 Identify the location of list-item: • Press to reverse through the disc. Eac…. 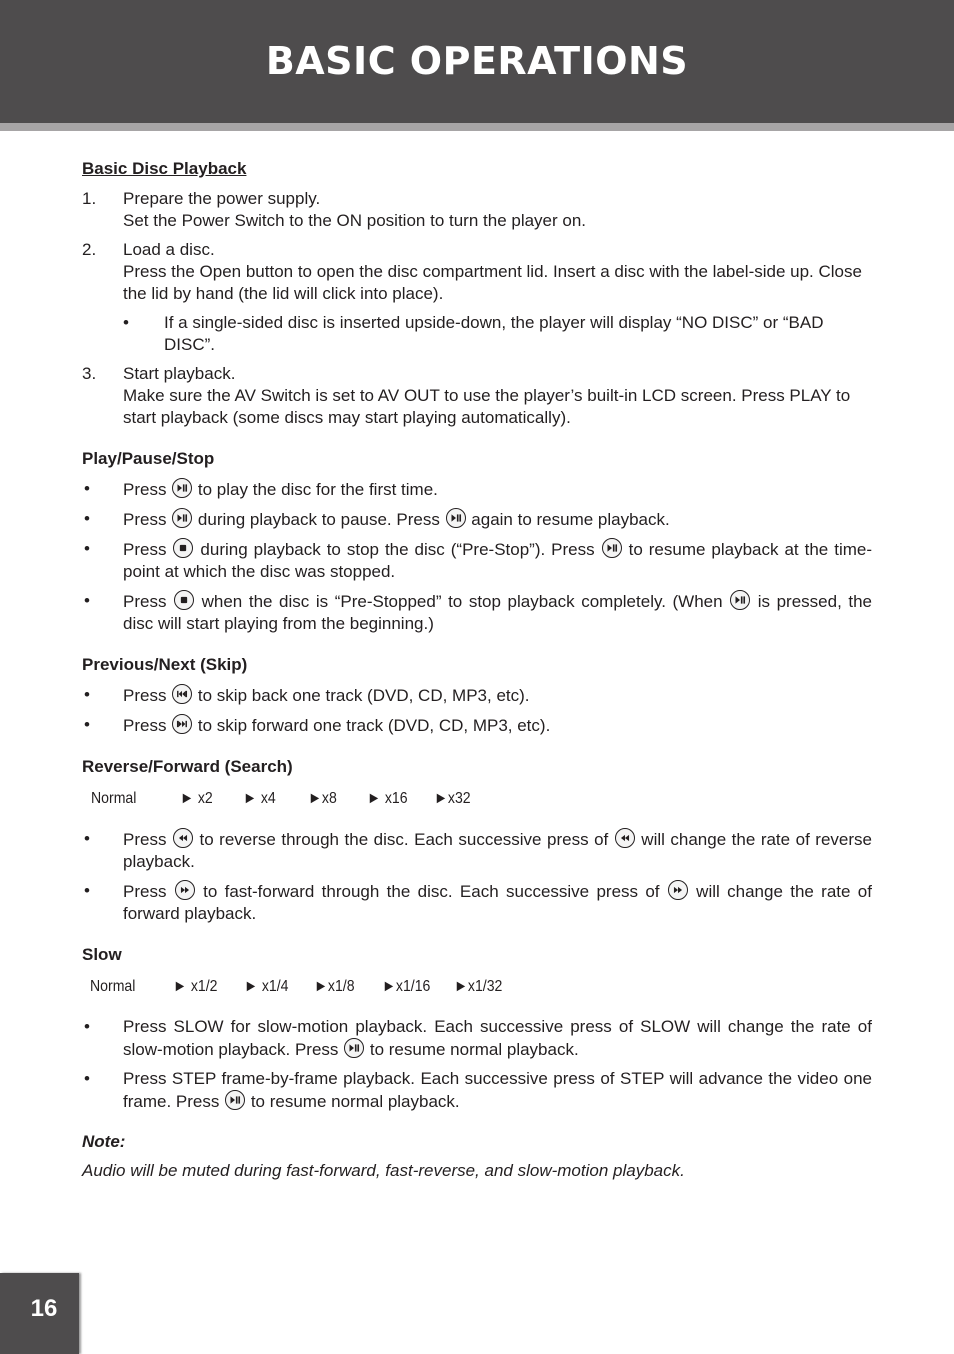
(477, 850).